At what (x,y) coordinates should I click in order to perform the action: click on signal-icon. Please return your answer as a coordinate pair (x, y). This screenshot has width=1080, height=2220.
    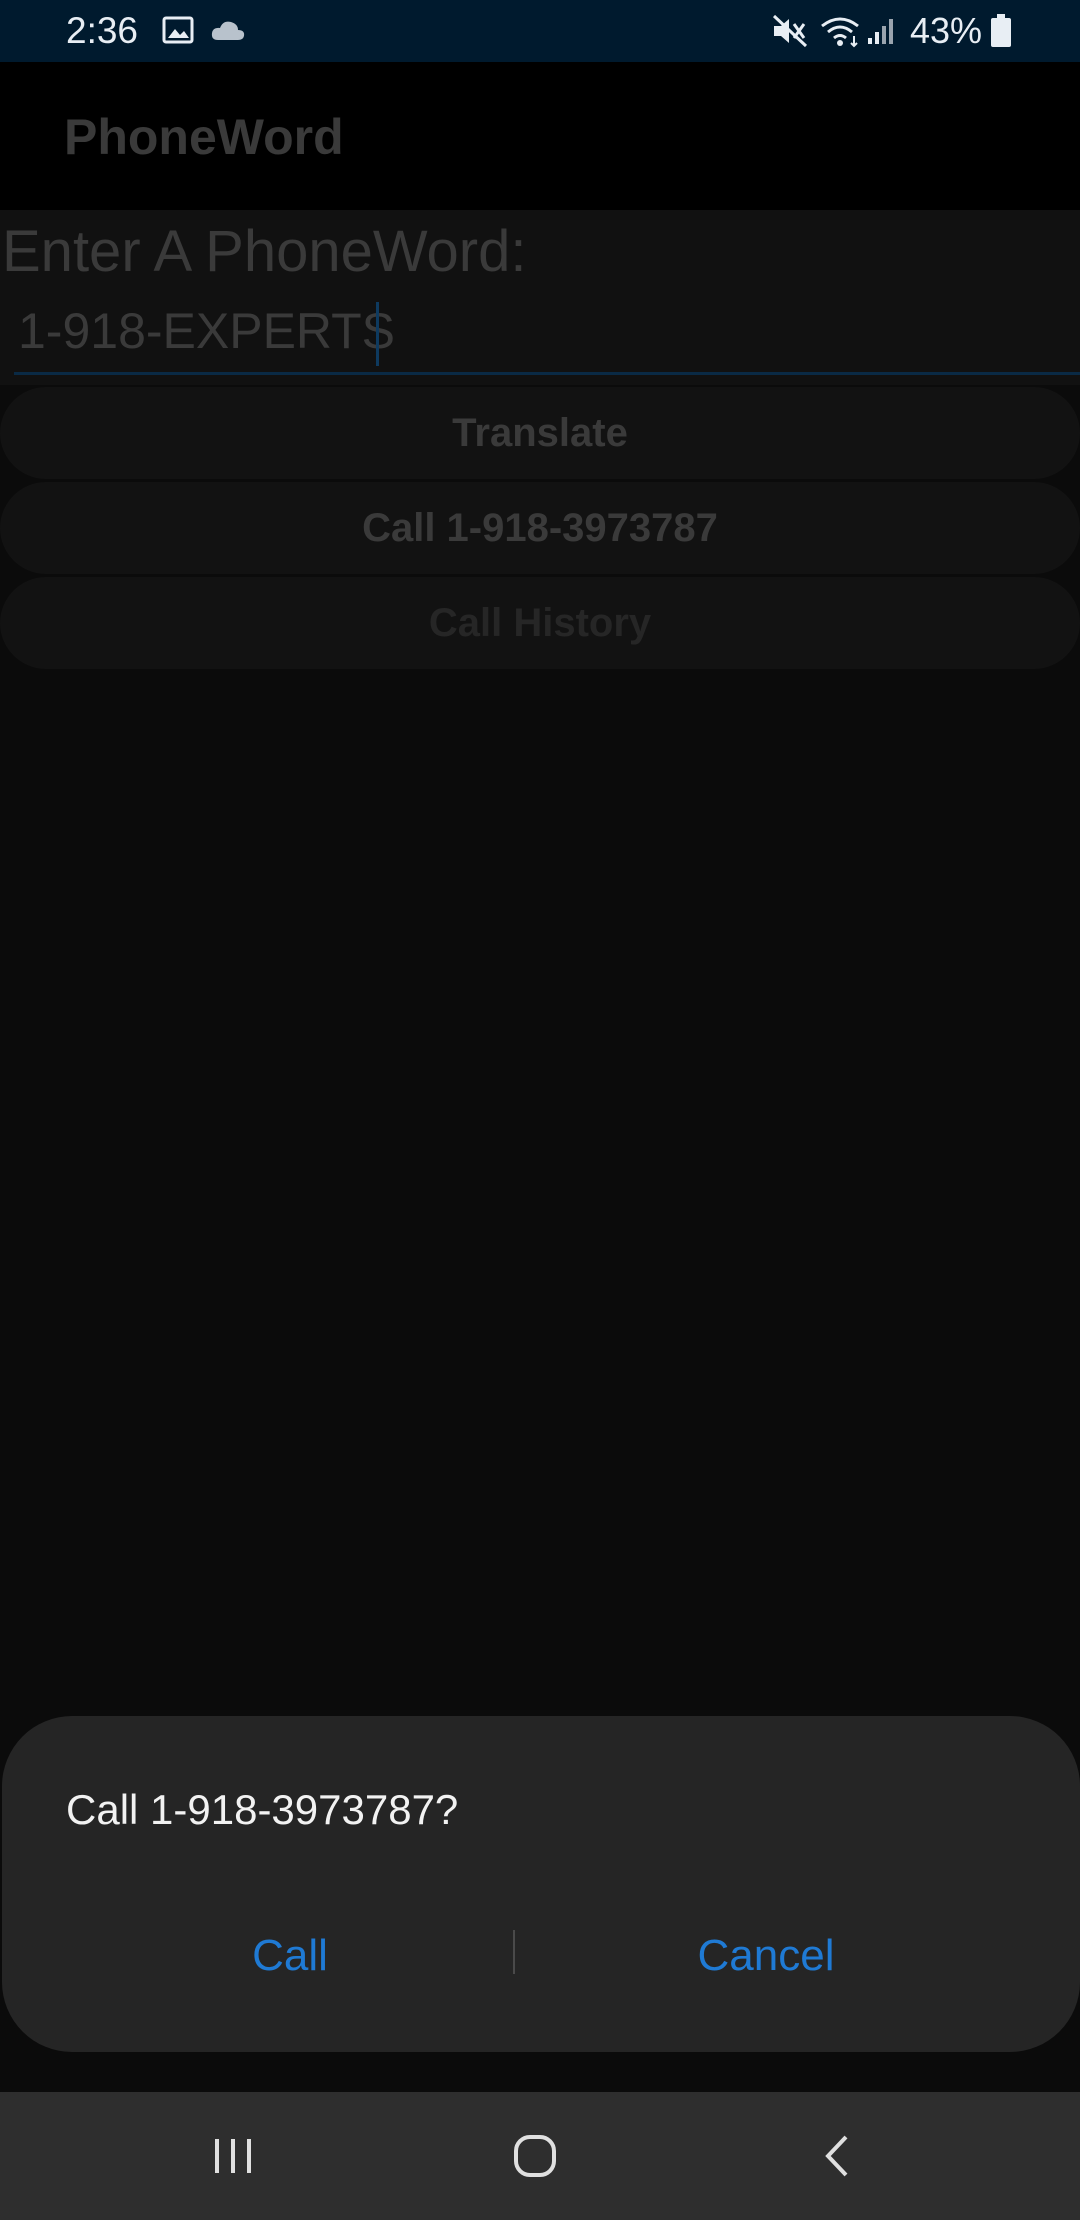
    Looking at the image, I should click on (882, 33).